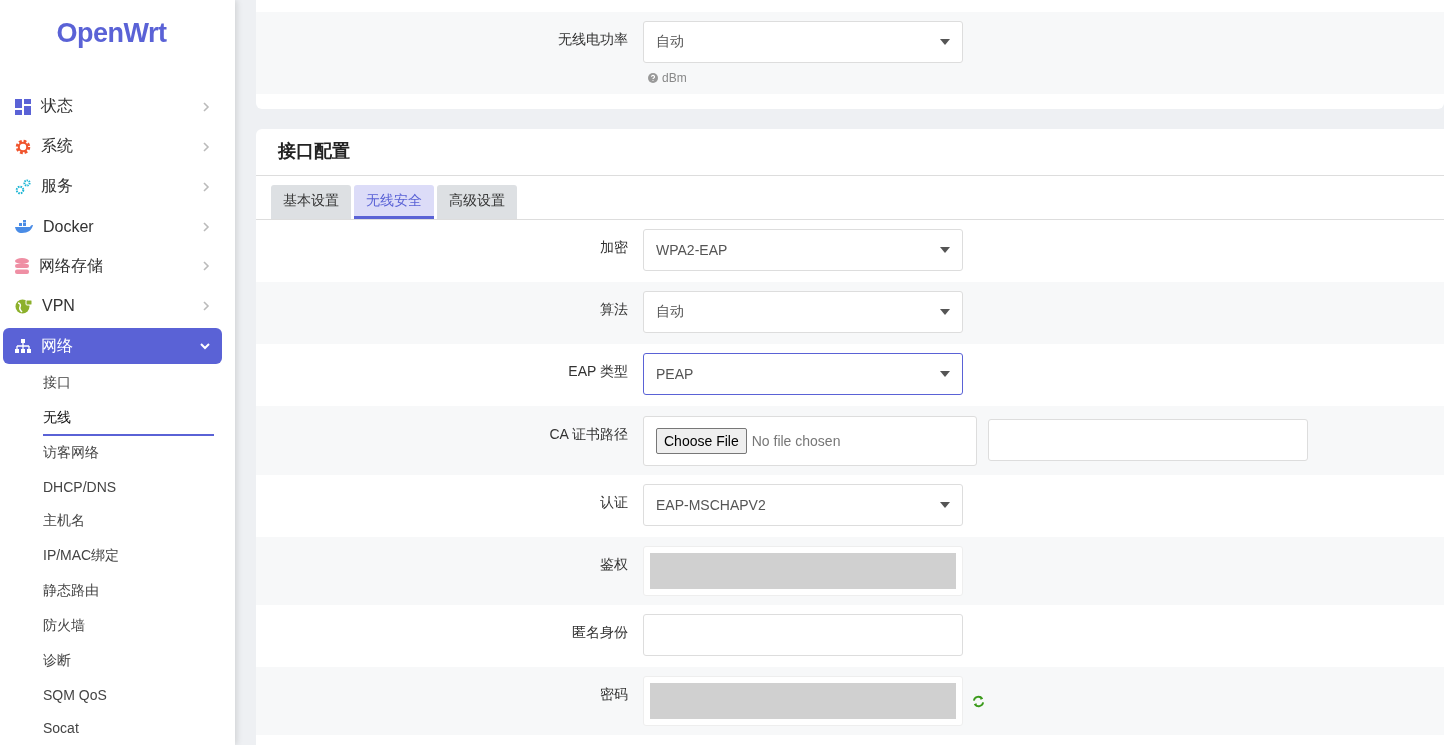  I want to click on field-label: 密码, so click(614, 694).